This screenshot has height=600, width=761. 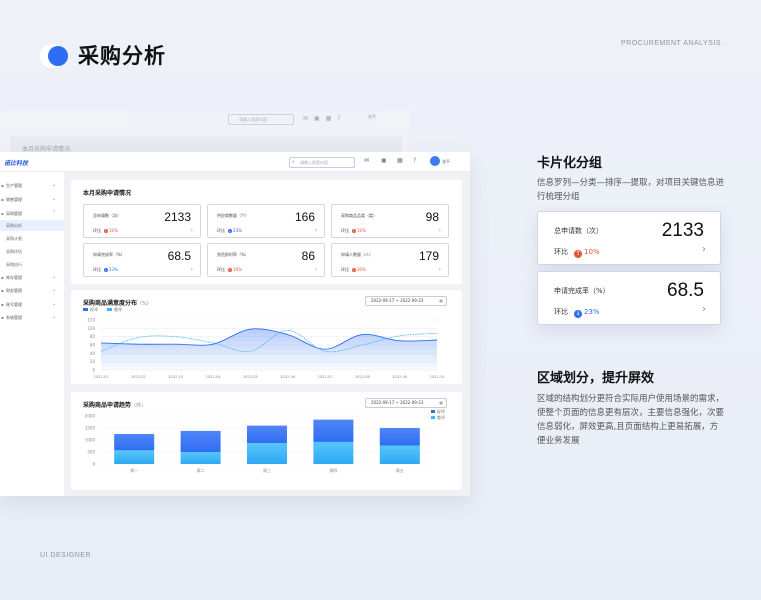 What do you see at coordinates (390, 221) in the screenshot?
I see `stat-card: 采购商品品类（类） 98 环比 ↑ 10% ›` at bounding box center [390, 221].